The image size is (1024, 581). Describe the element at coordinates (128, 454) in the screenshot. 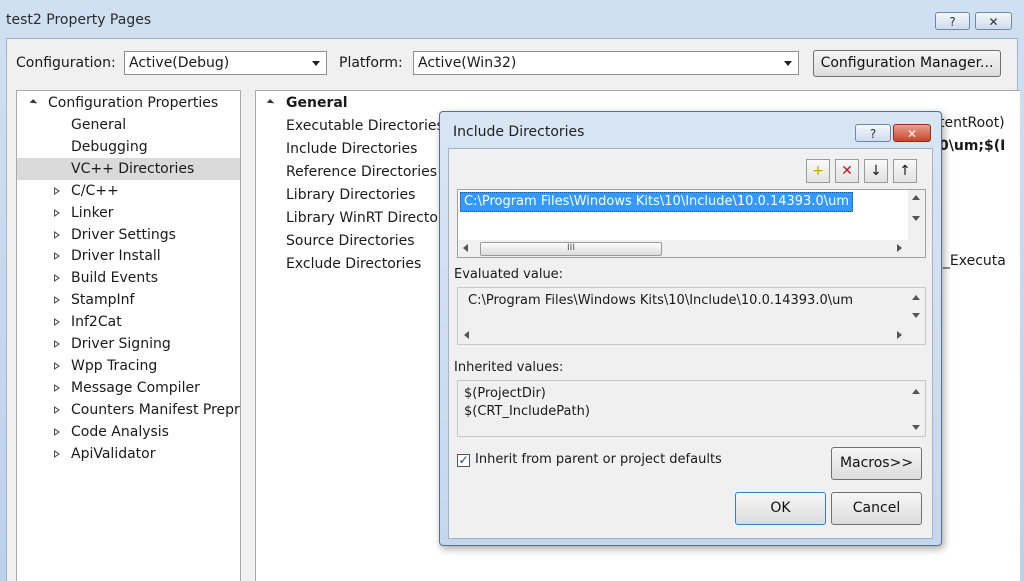

I see `tree-item: ApiValidator` at that location.